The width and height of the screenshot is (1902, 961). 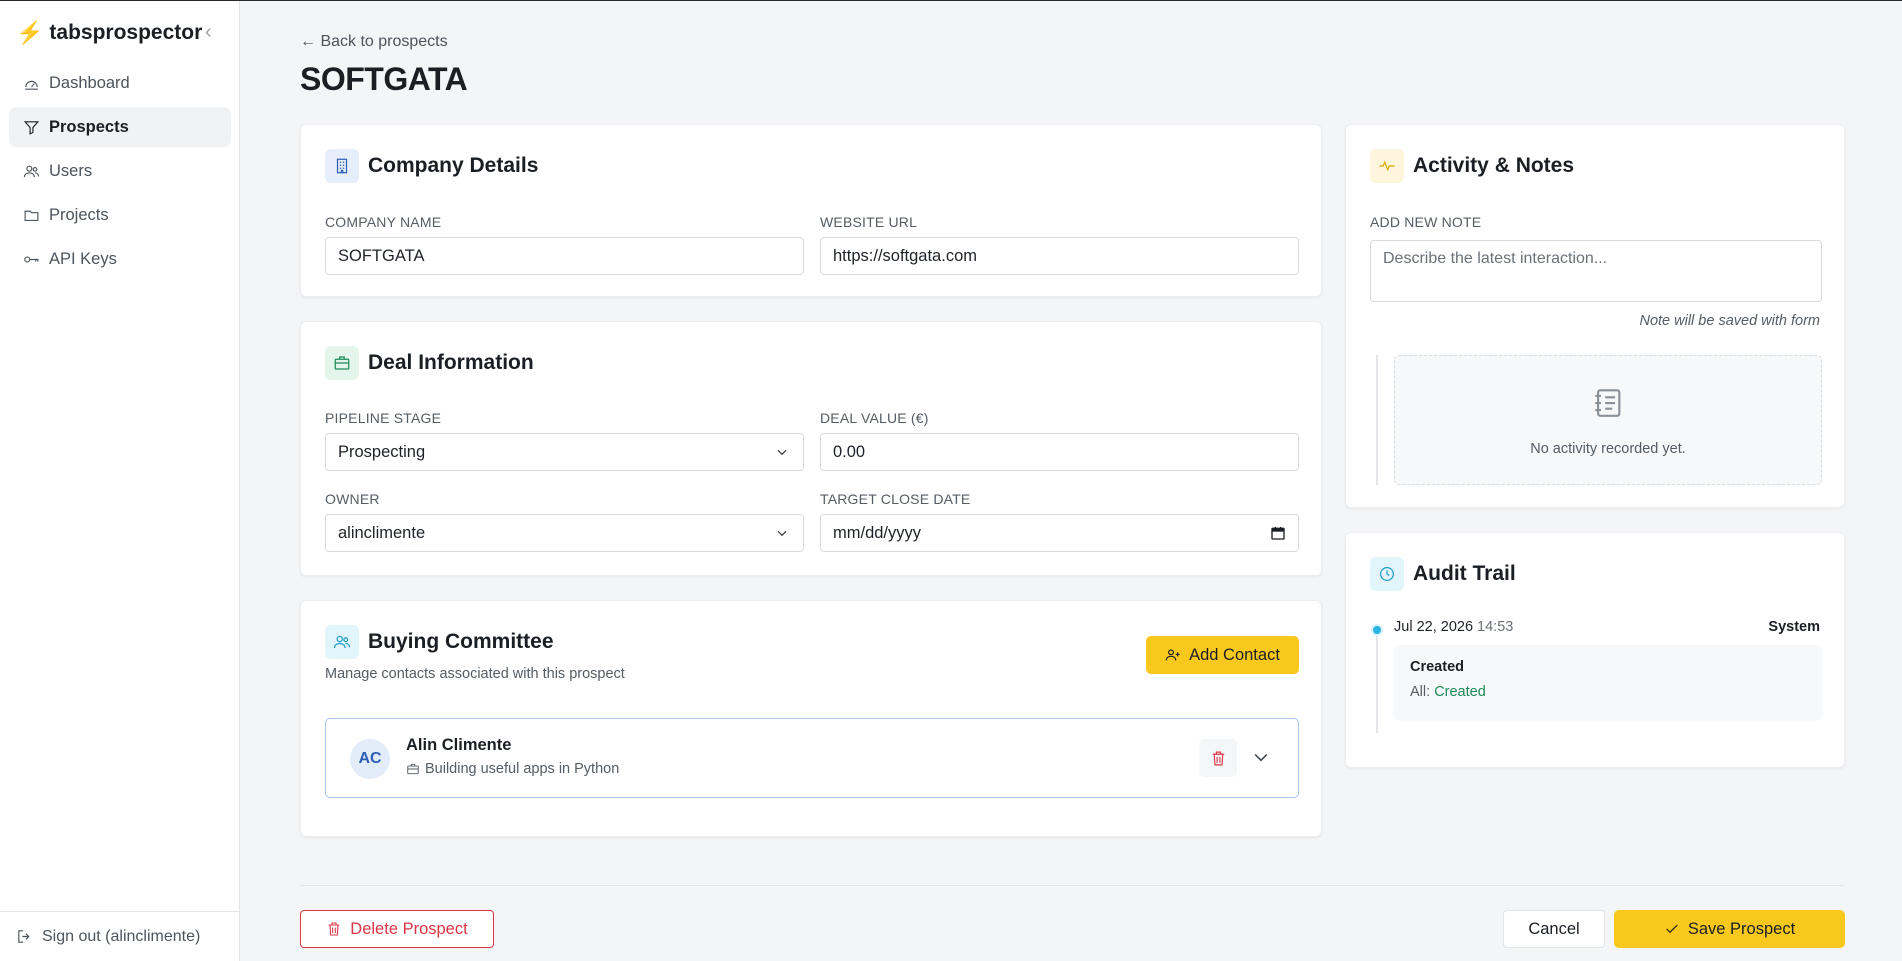 I want to click on collapse-sidebar-icon: ‹, so click(x=208, y=32).